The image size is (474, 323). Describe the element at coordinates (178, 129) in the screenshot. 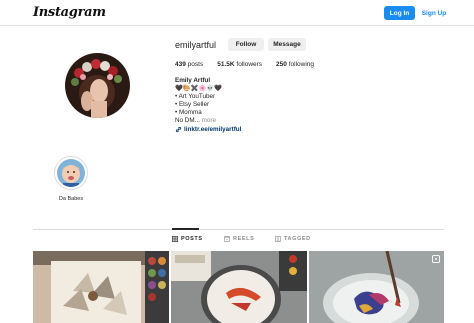

I see `link-icon` at that location.